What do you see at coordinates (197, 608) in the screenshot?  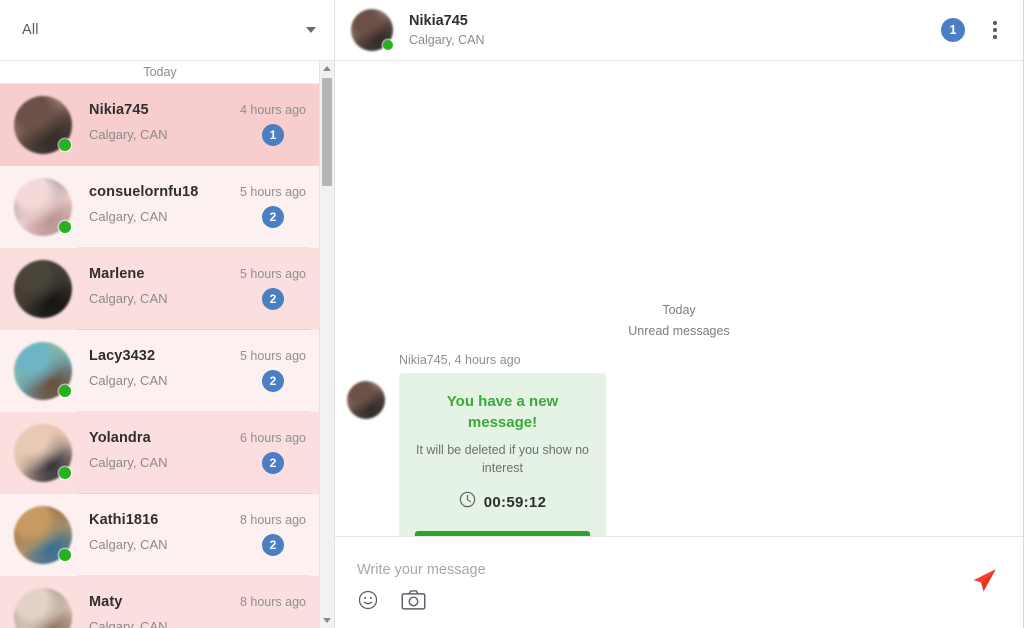 I see `conversation-item-info: Maty Calgary, CAN 8 hours ago` at bounding box center [197, 608].